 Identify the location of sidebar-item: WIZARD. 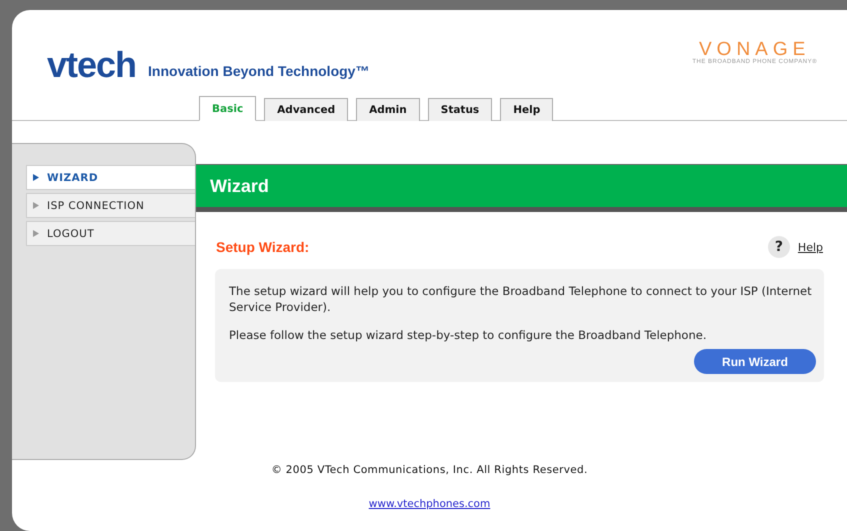
(110, 177).